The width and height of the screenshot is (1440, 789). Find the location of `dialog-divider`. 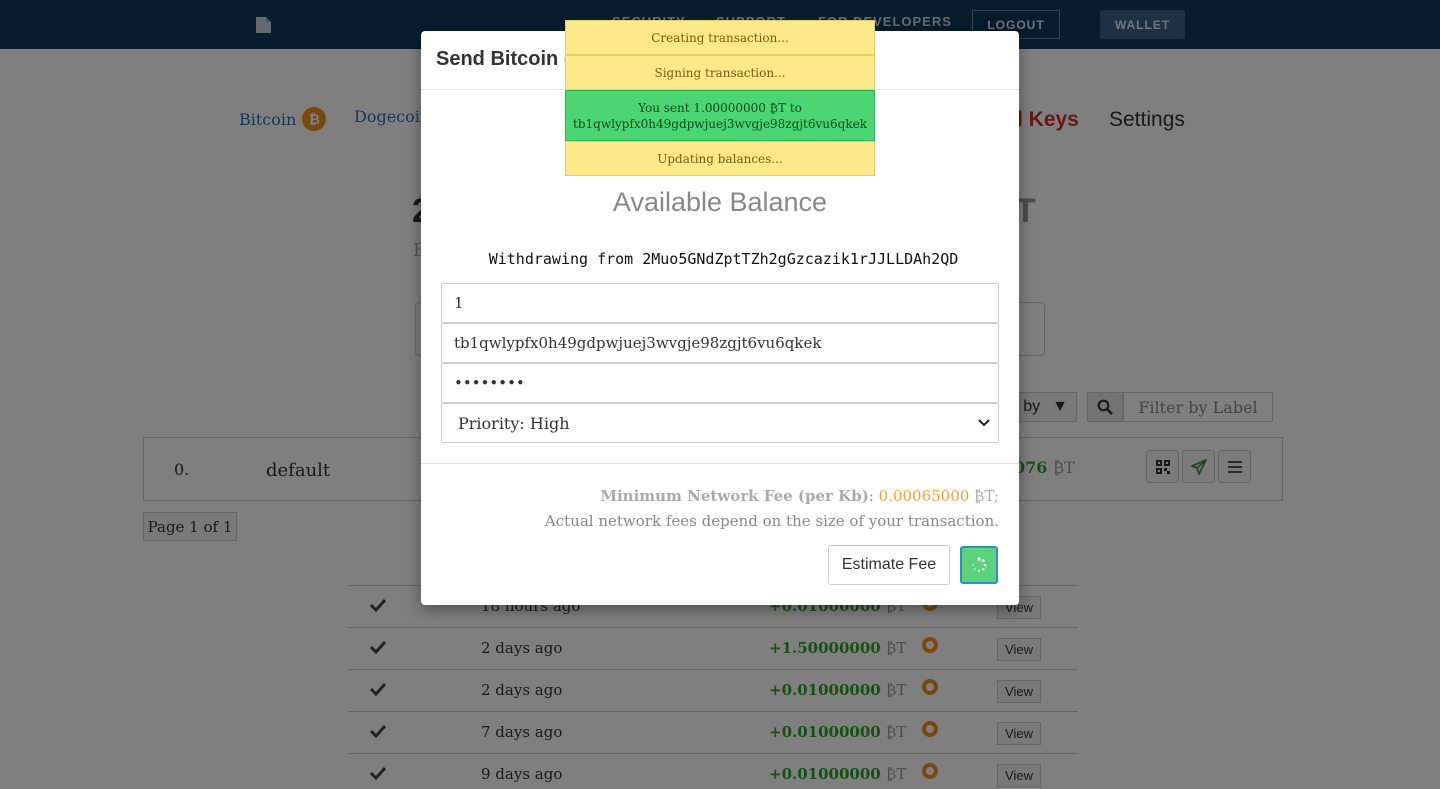

dialog-divider is located at coordinates (720, 463).